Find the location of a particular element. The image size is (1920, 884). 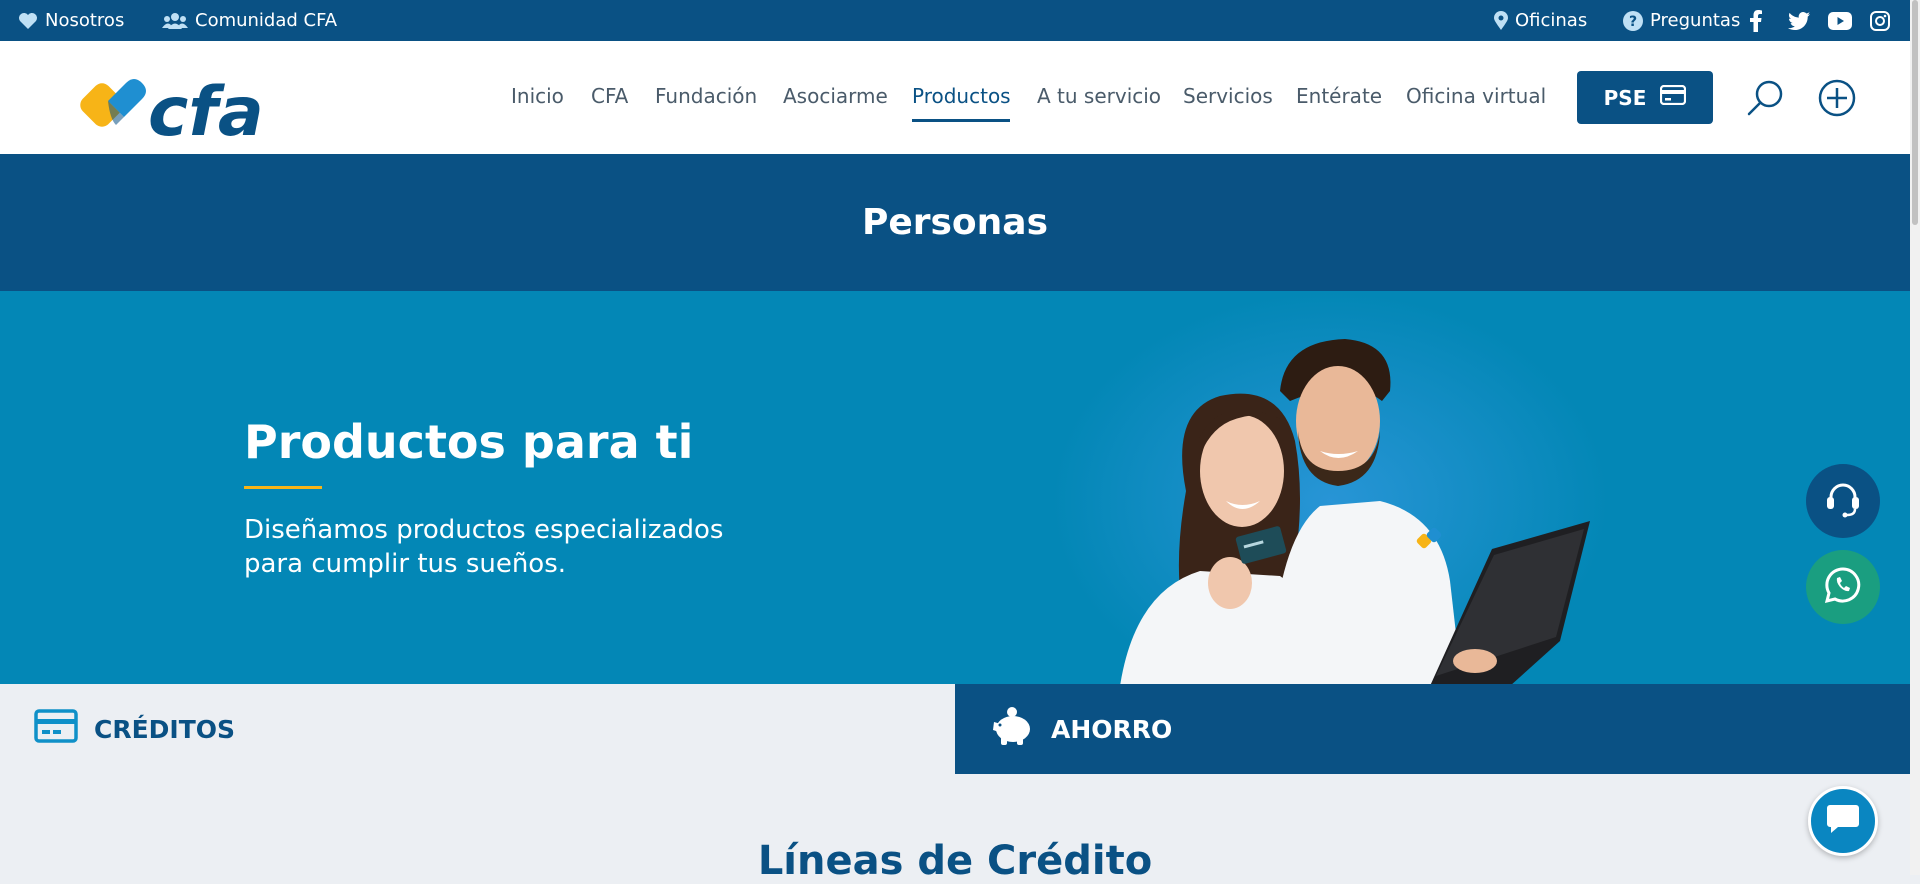

users-icon is located at coordinates (175, 21).